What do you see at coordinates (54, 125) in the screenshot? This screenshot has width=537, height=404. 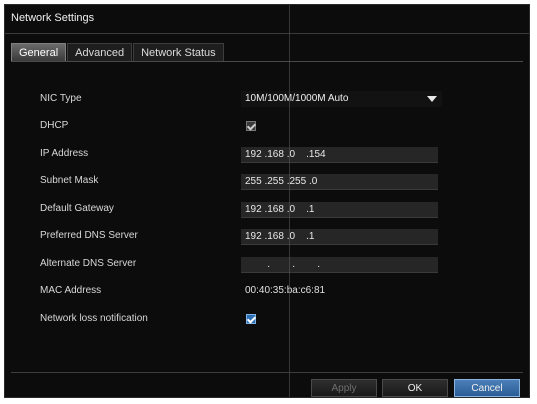 I see `dhcp-label: DHCP` at bounding box center [54, 125].